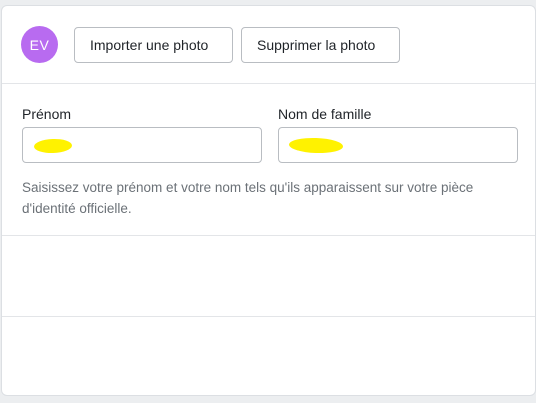 The width and height of the screenshot is (536, 403). What do you see at coordinates (325, 114) in the screenshot?
I see `last-name-label: Nom de famille` at bounding box center [325, 114].